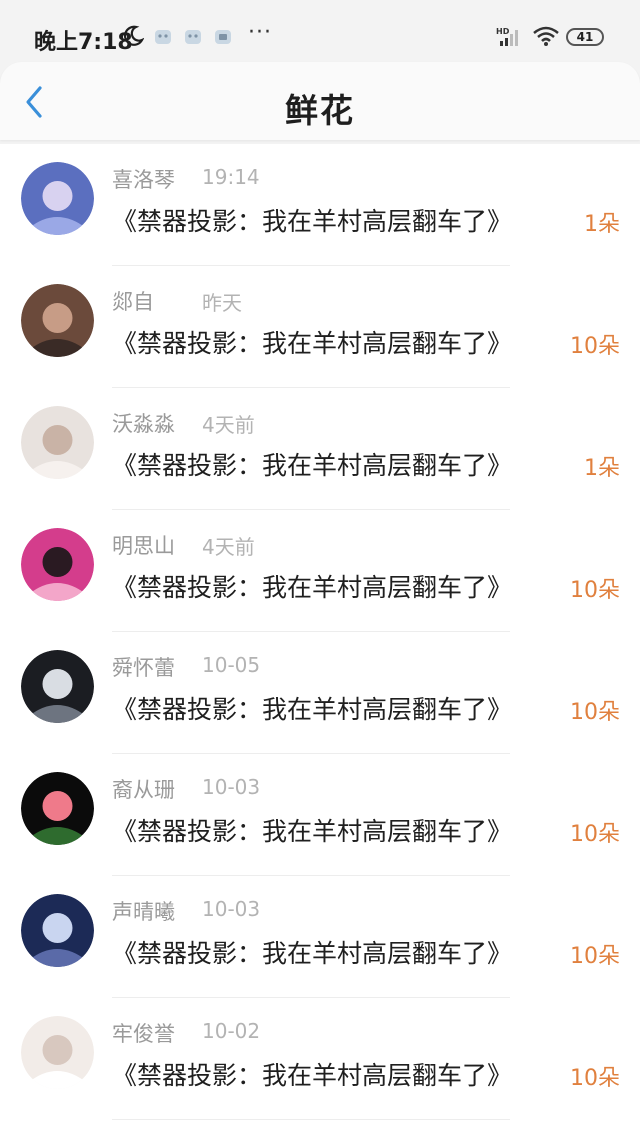 The width and height of the screenshot is (640, 1123). Describe the element at coordinates (320, 815) in the screenshot. I see `list-item: 裔从珊 10-03 《禁器投影：我在羊村高层翻车了》 10朵` at that location.